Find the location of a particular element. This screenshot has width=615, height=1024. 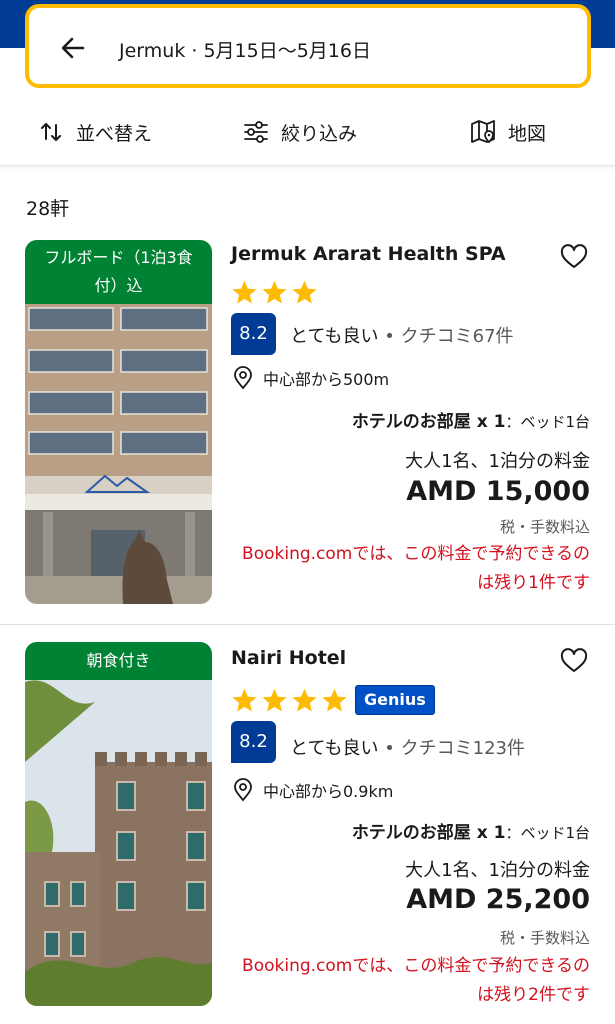

genius-badge: Genius is located at coordinates (395, 700).